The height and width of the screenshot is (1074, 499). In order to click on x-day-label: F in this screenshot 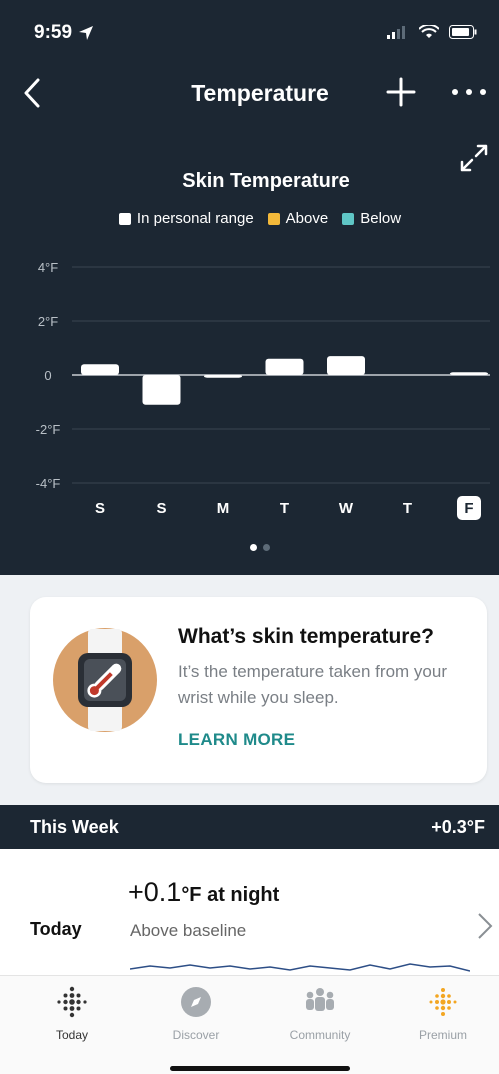, I will do `click(468, 508)`.